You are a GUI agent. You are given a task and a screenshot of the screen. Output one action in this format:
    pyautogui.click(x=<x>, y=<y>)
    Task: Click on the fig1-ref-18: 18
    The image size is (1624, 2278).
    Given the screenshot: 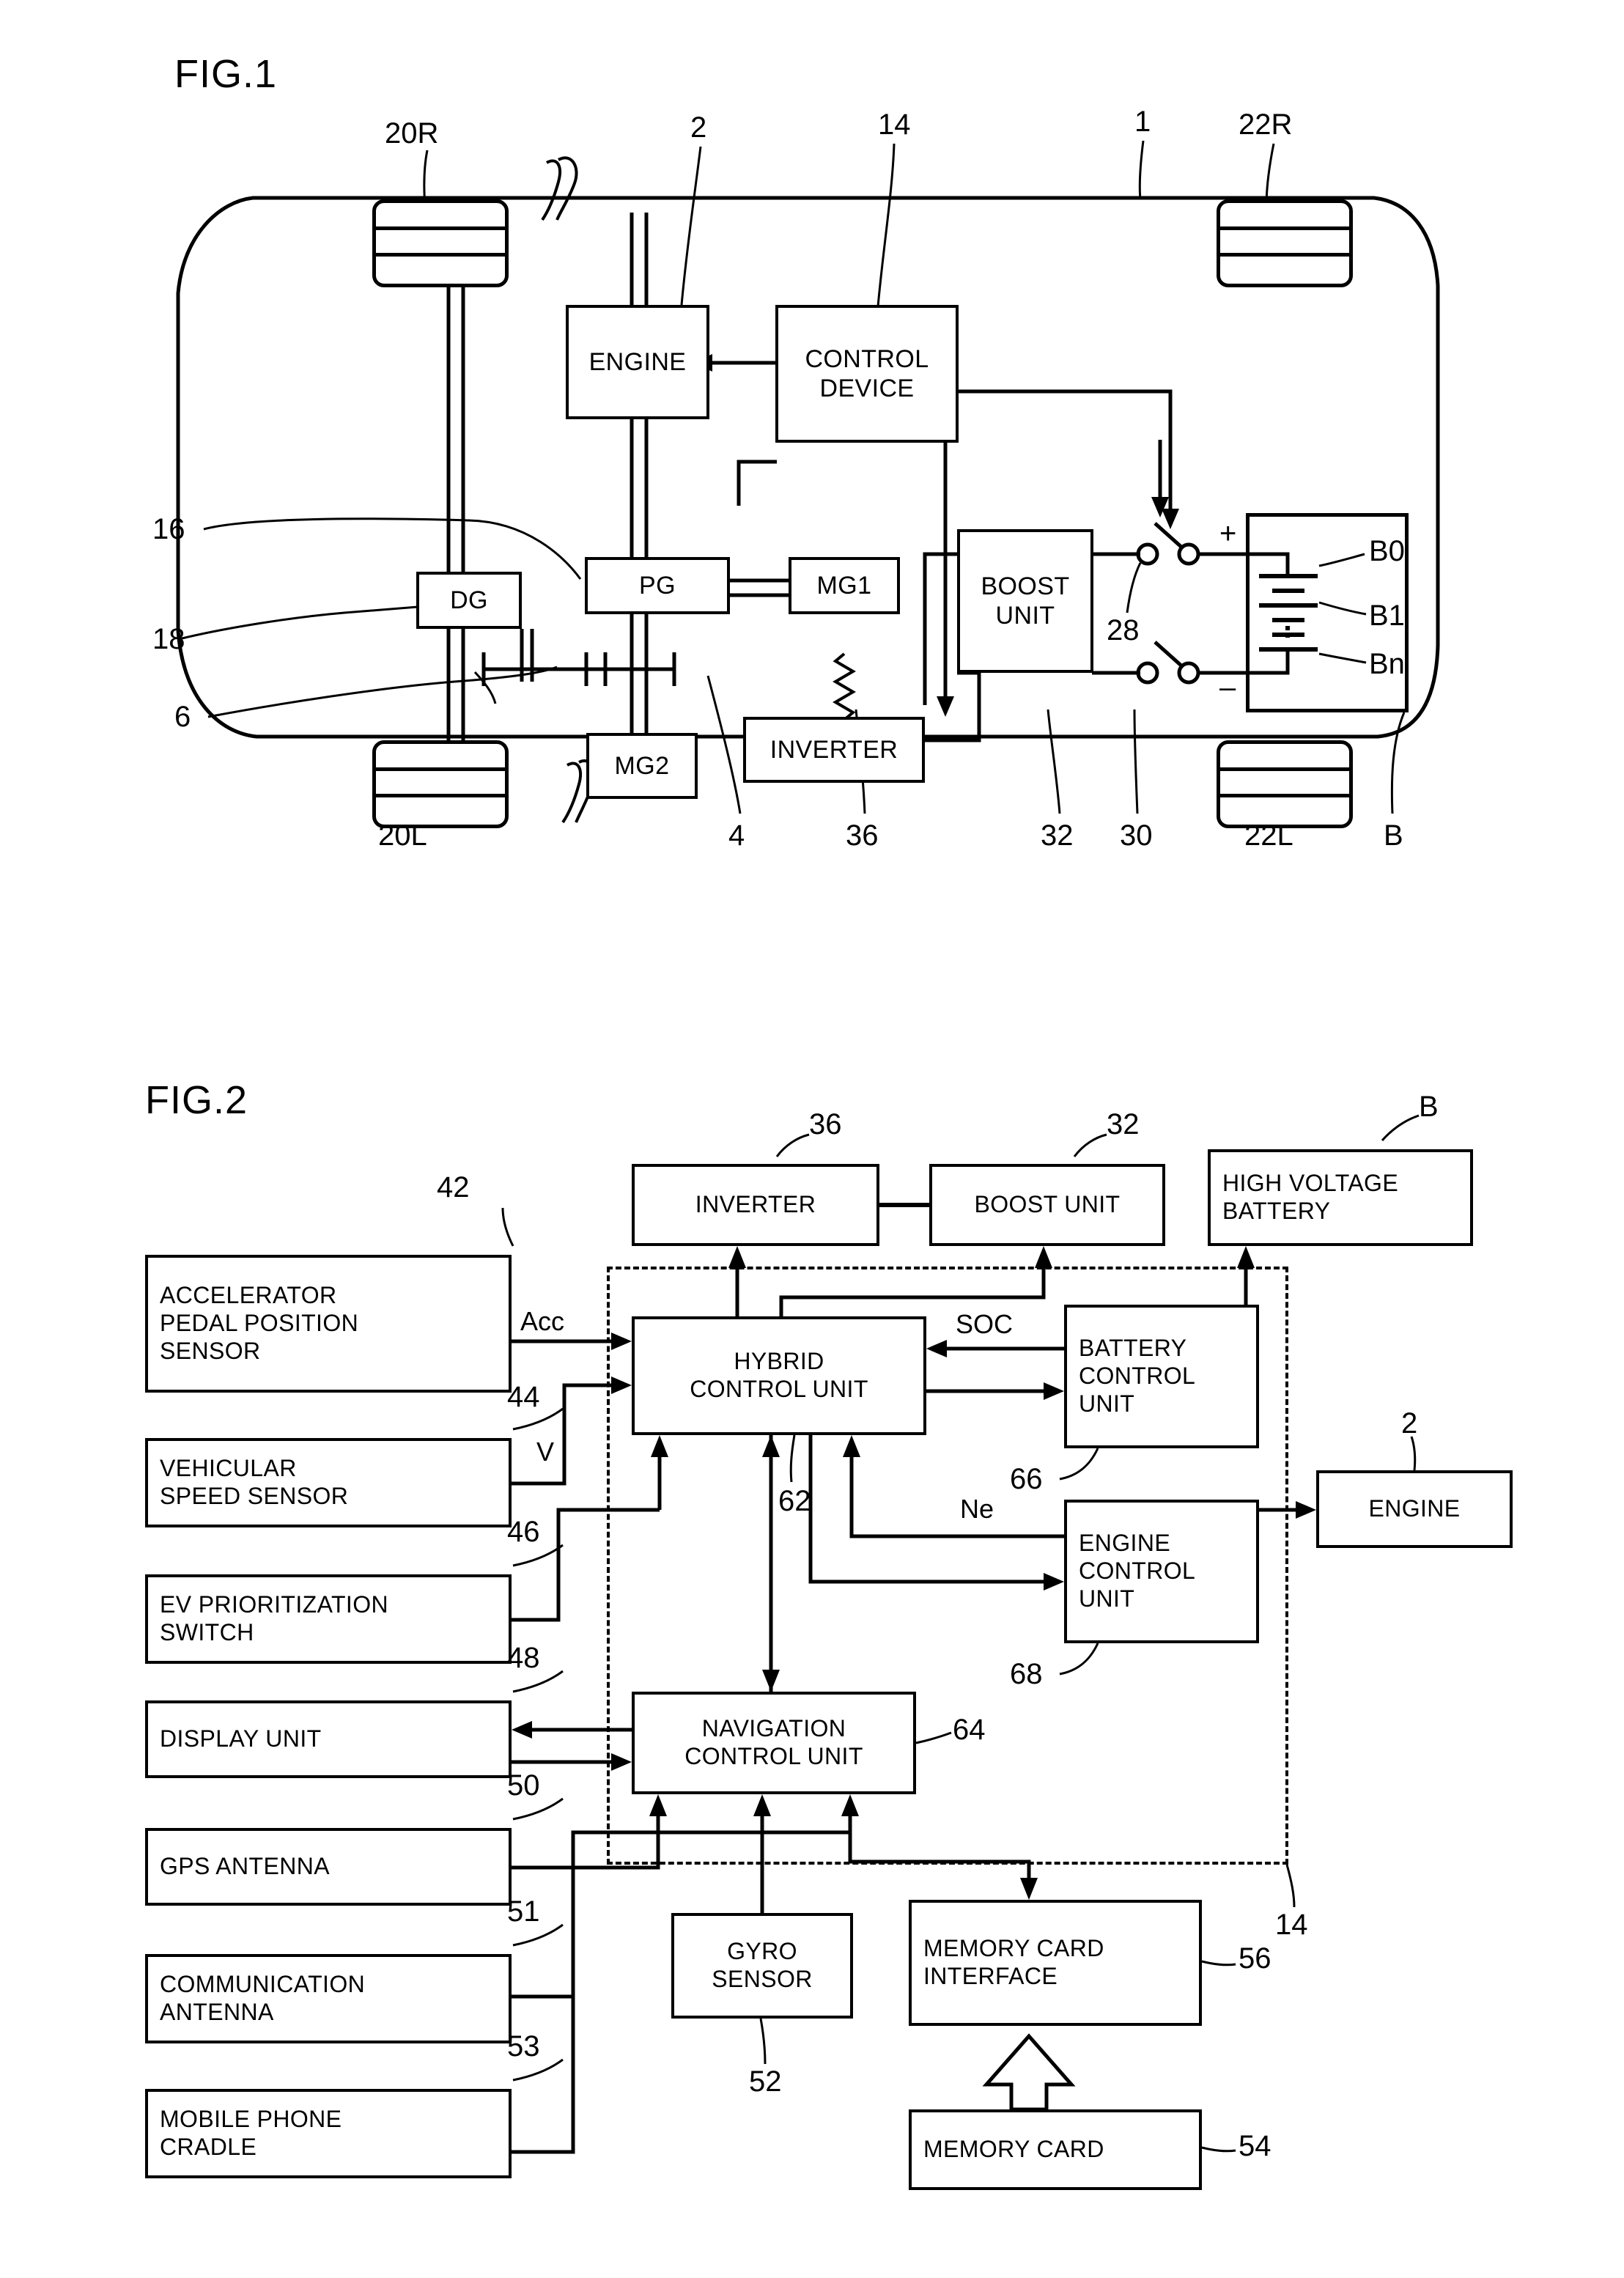 What is the action you would take?
    pyautogui.click(x=168, y=639)
    